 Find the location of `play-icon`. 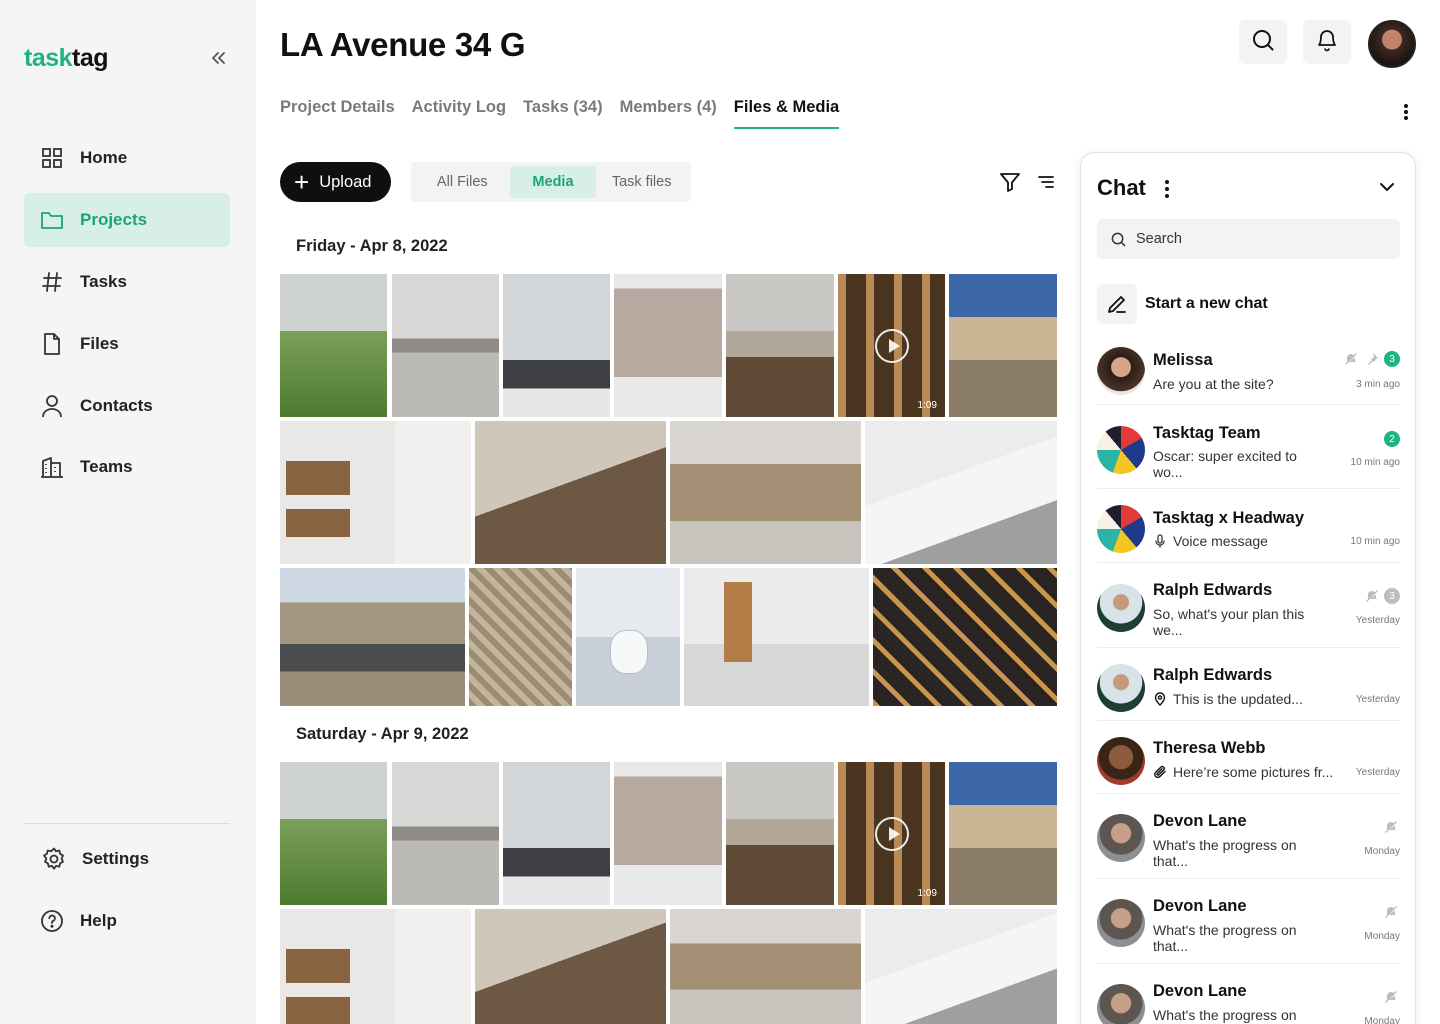

play-icon is located at coordinates (891, 345).